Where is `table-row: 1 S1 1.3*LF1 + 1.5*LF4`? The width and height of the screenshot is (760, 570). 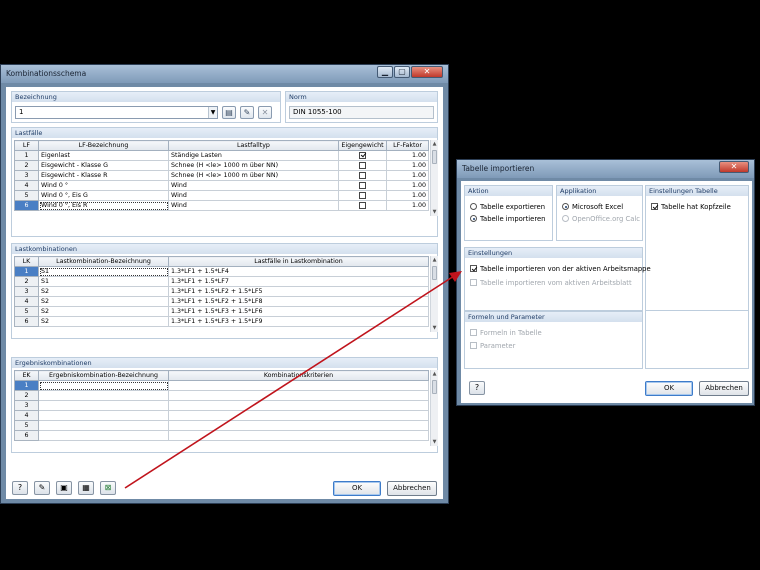 table-row: 1 S1 1.3*LF1 + 1.5*LF4 is located at coordinates (221, 271).